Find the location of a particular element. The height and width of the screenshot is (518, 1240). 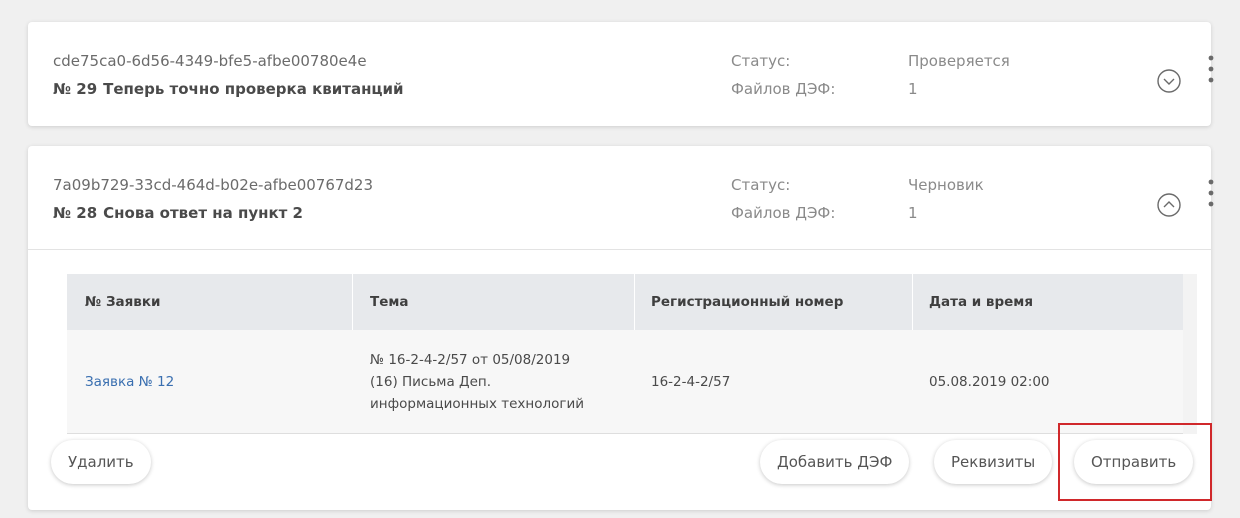

column-header-topic: Тема is located at coordinates (389, 302).